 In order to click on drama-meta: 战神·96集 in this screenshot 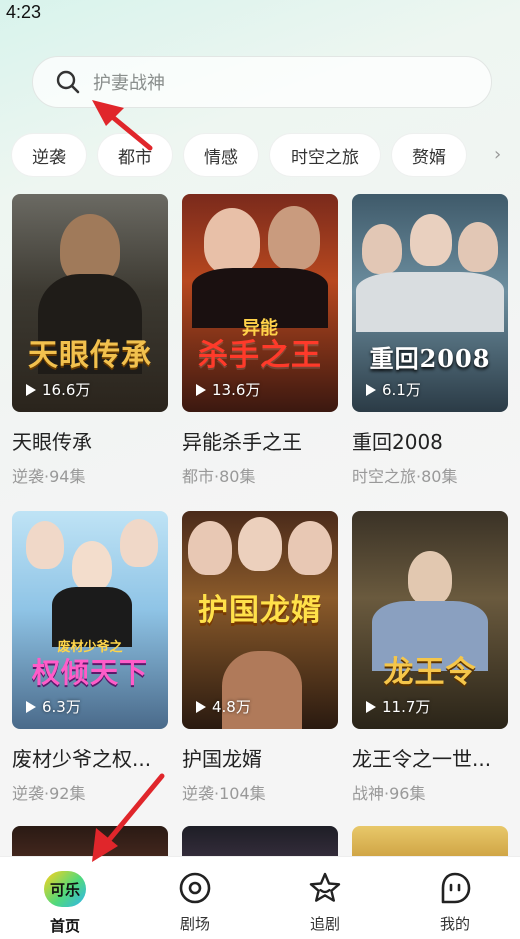, I will do `click(389, 793)`.